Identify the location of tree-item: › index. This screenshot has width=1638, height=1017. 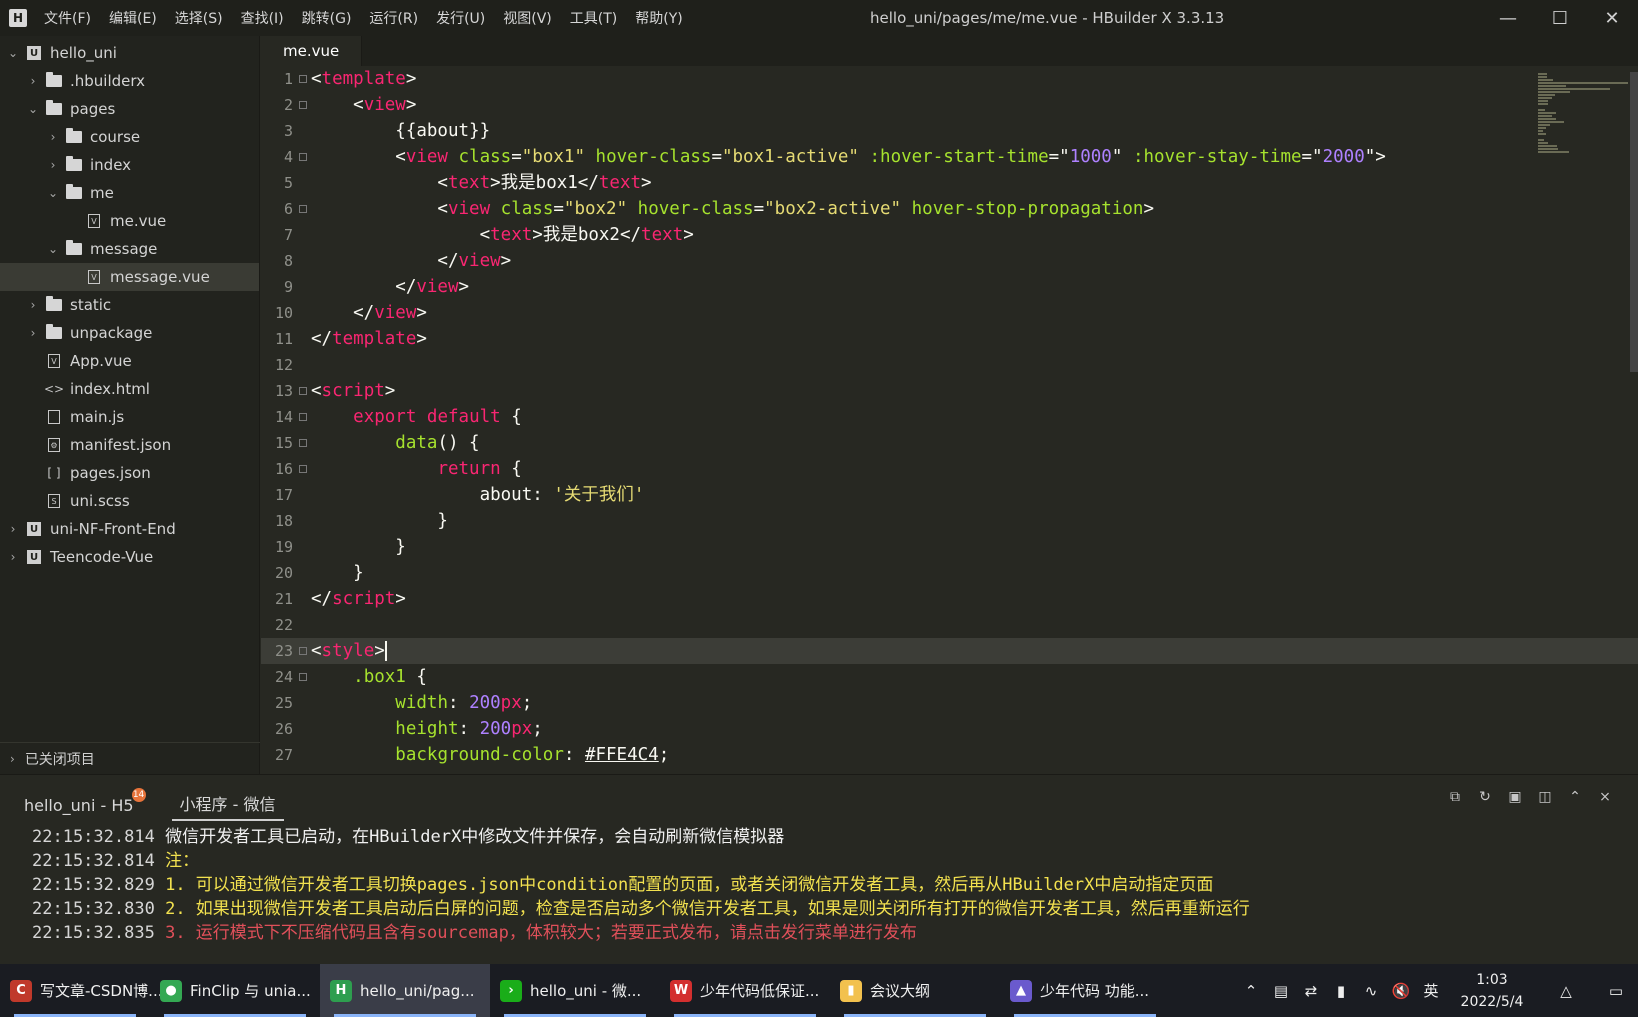
(129, 165).